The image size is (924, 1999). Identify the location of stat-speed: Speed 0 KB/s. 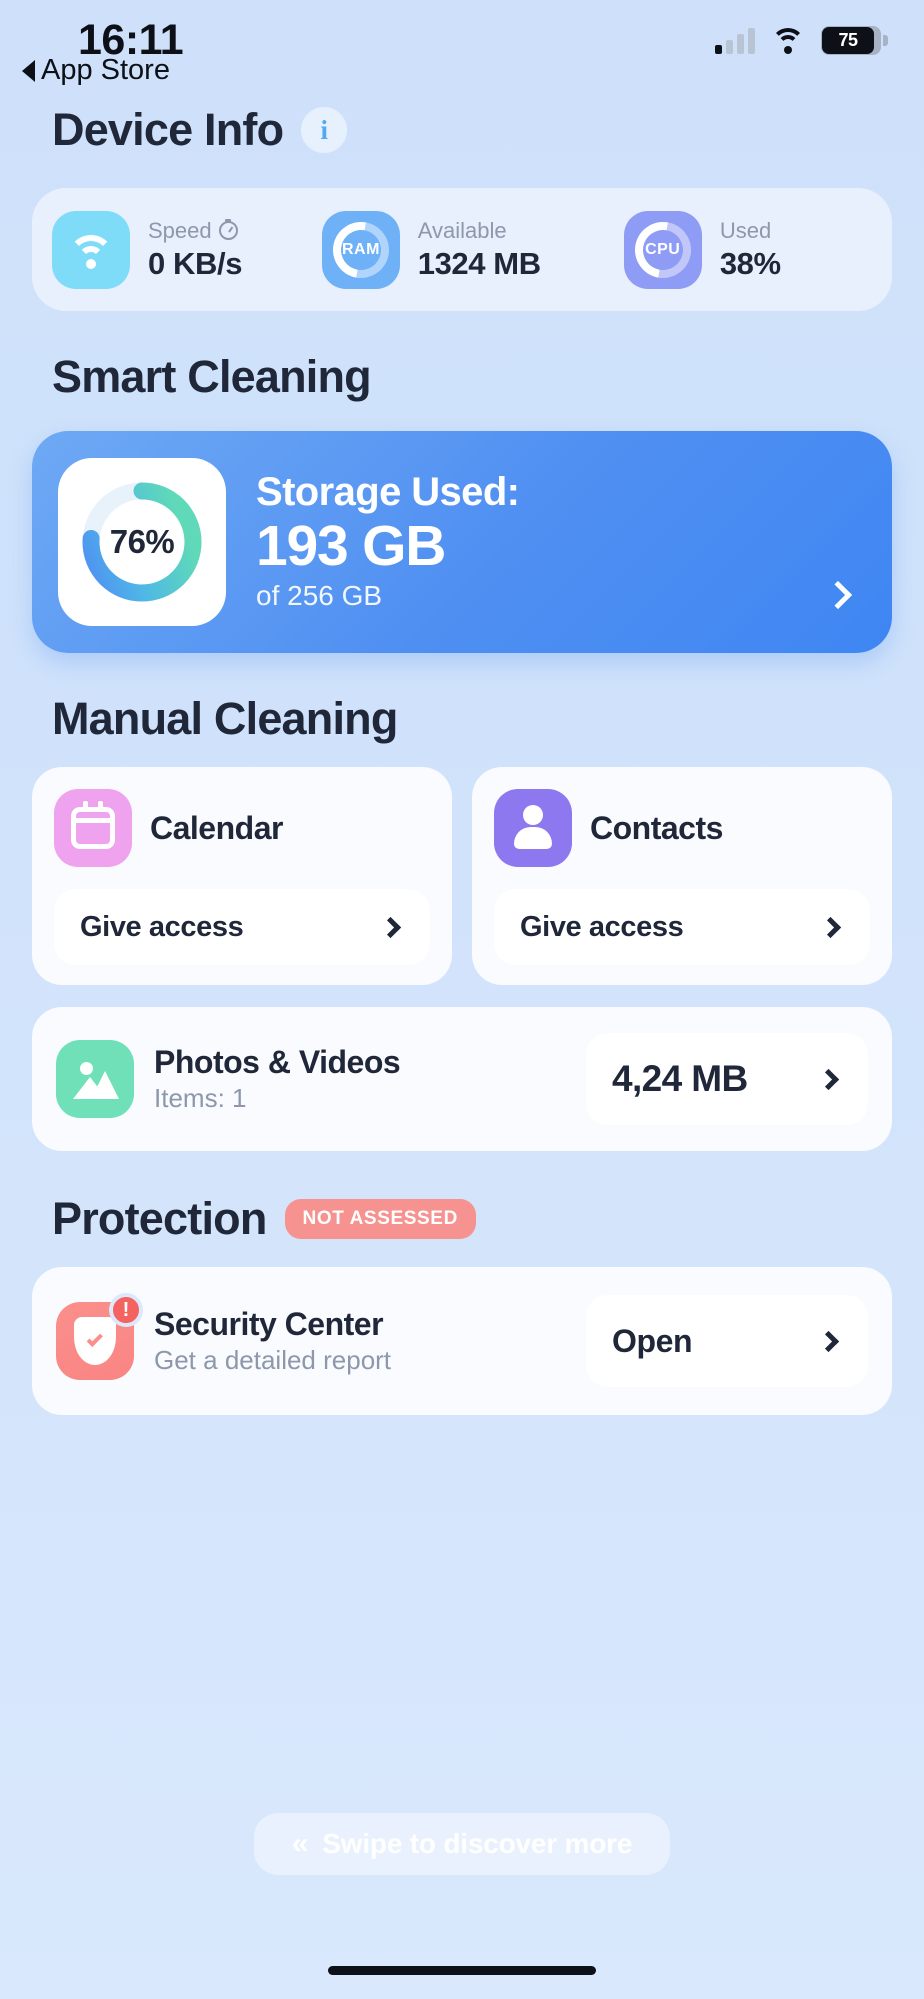
(187, 249).